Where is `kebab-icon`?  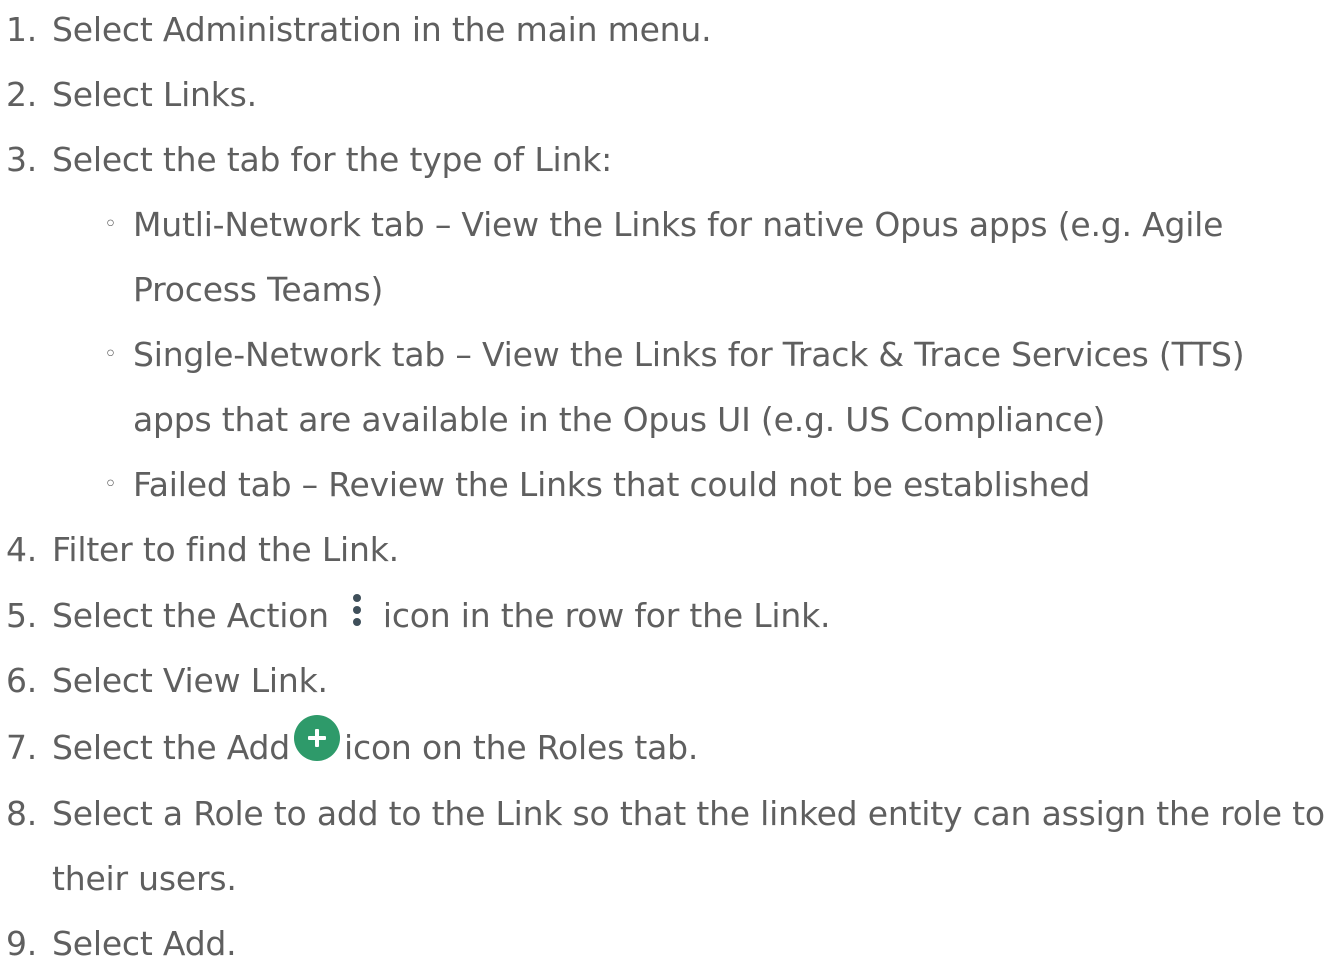 kebab-icon is located at coordinates (357, 610).